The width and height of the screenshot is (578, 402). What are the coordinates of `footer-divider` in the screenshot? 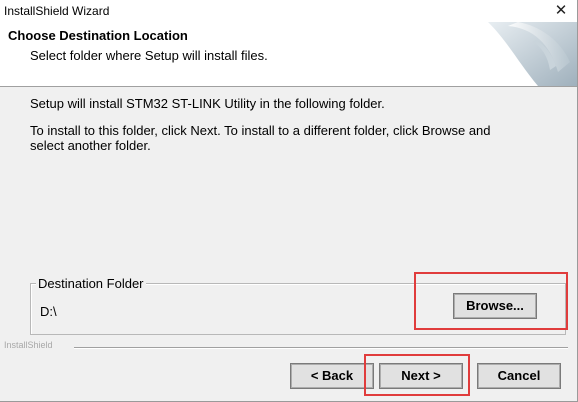 It's located at (321, 348).